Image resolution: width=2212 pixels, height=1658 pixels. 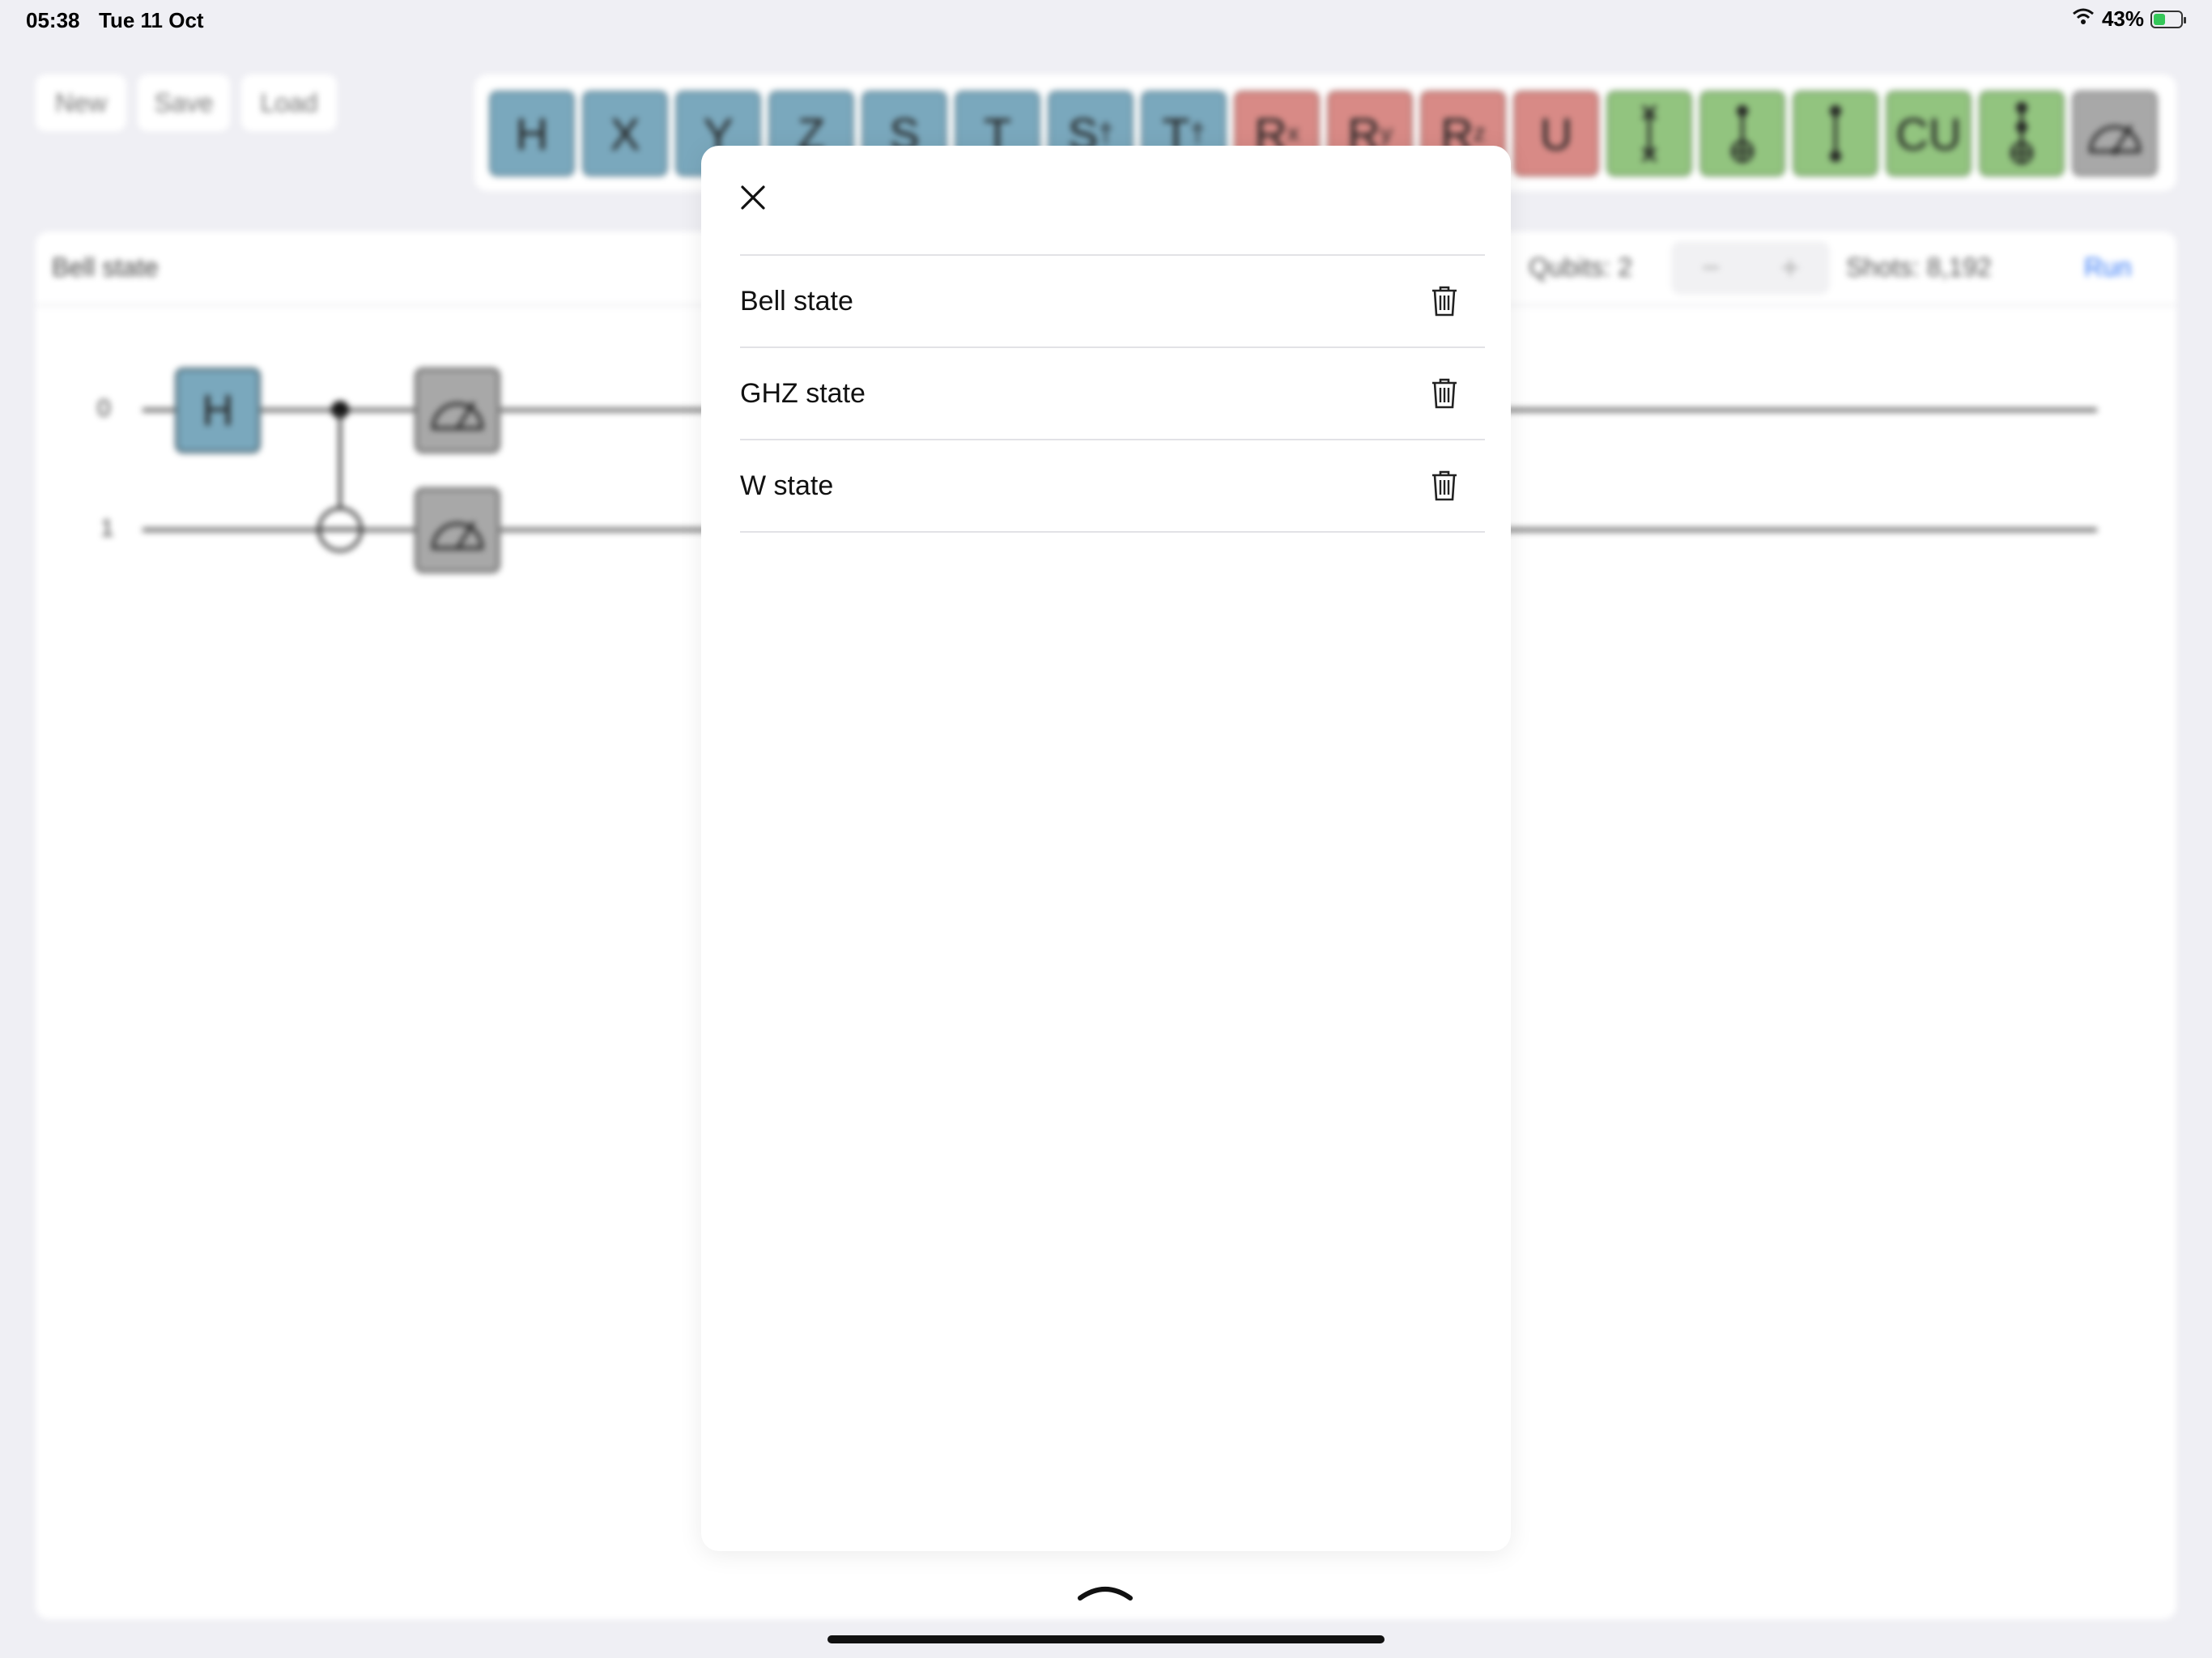 I want to click on qubit-label-1: 1, so click(x=107, y=528).